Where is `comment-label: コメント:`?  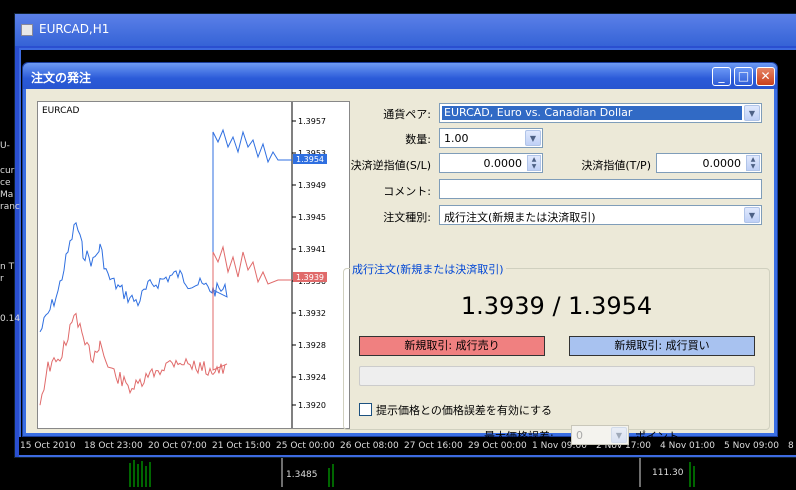
comment-label: コメント: is located at coordinates (407, 191).